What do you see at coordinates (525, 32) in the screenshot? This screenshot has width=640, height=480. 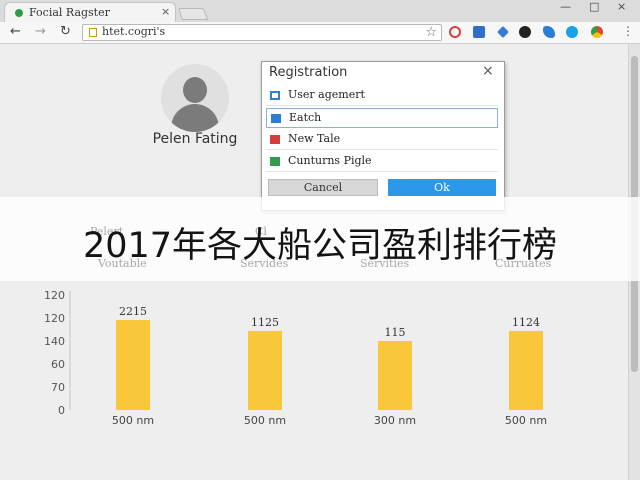 I see `dark-circle-extension-icon` at bounding box center [525, 32].